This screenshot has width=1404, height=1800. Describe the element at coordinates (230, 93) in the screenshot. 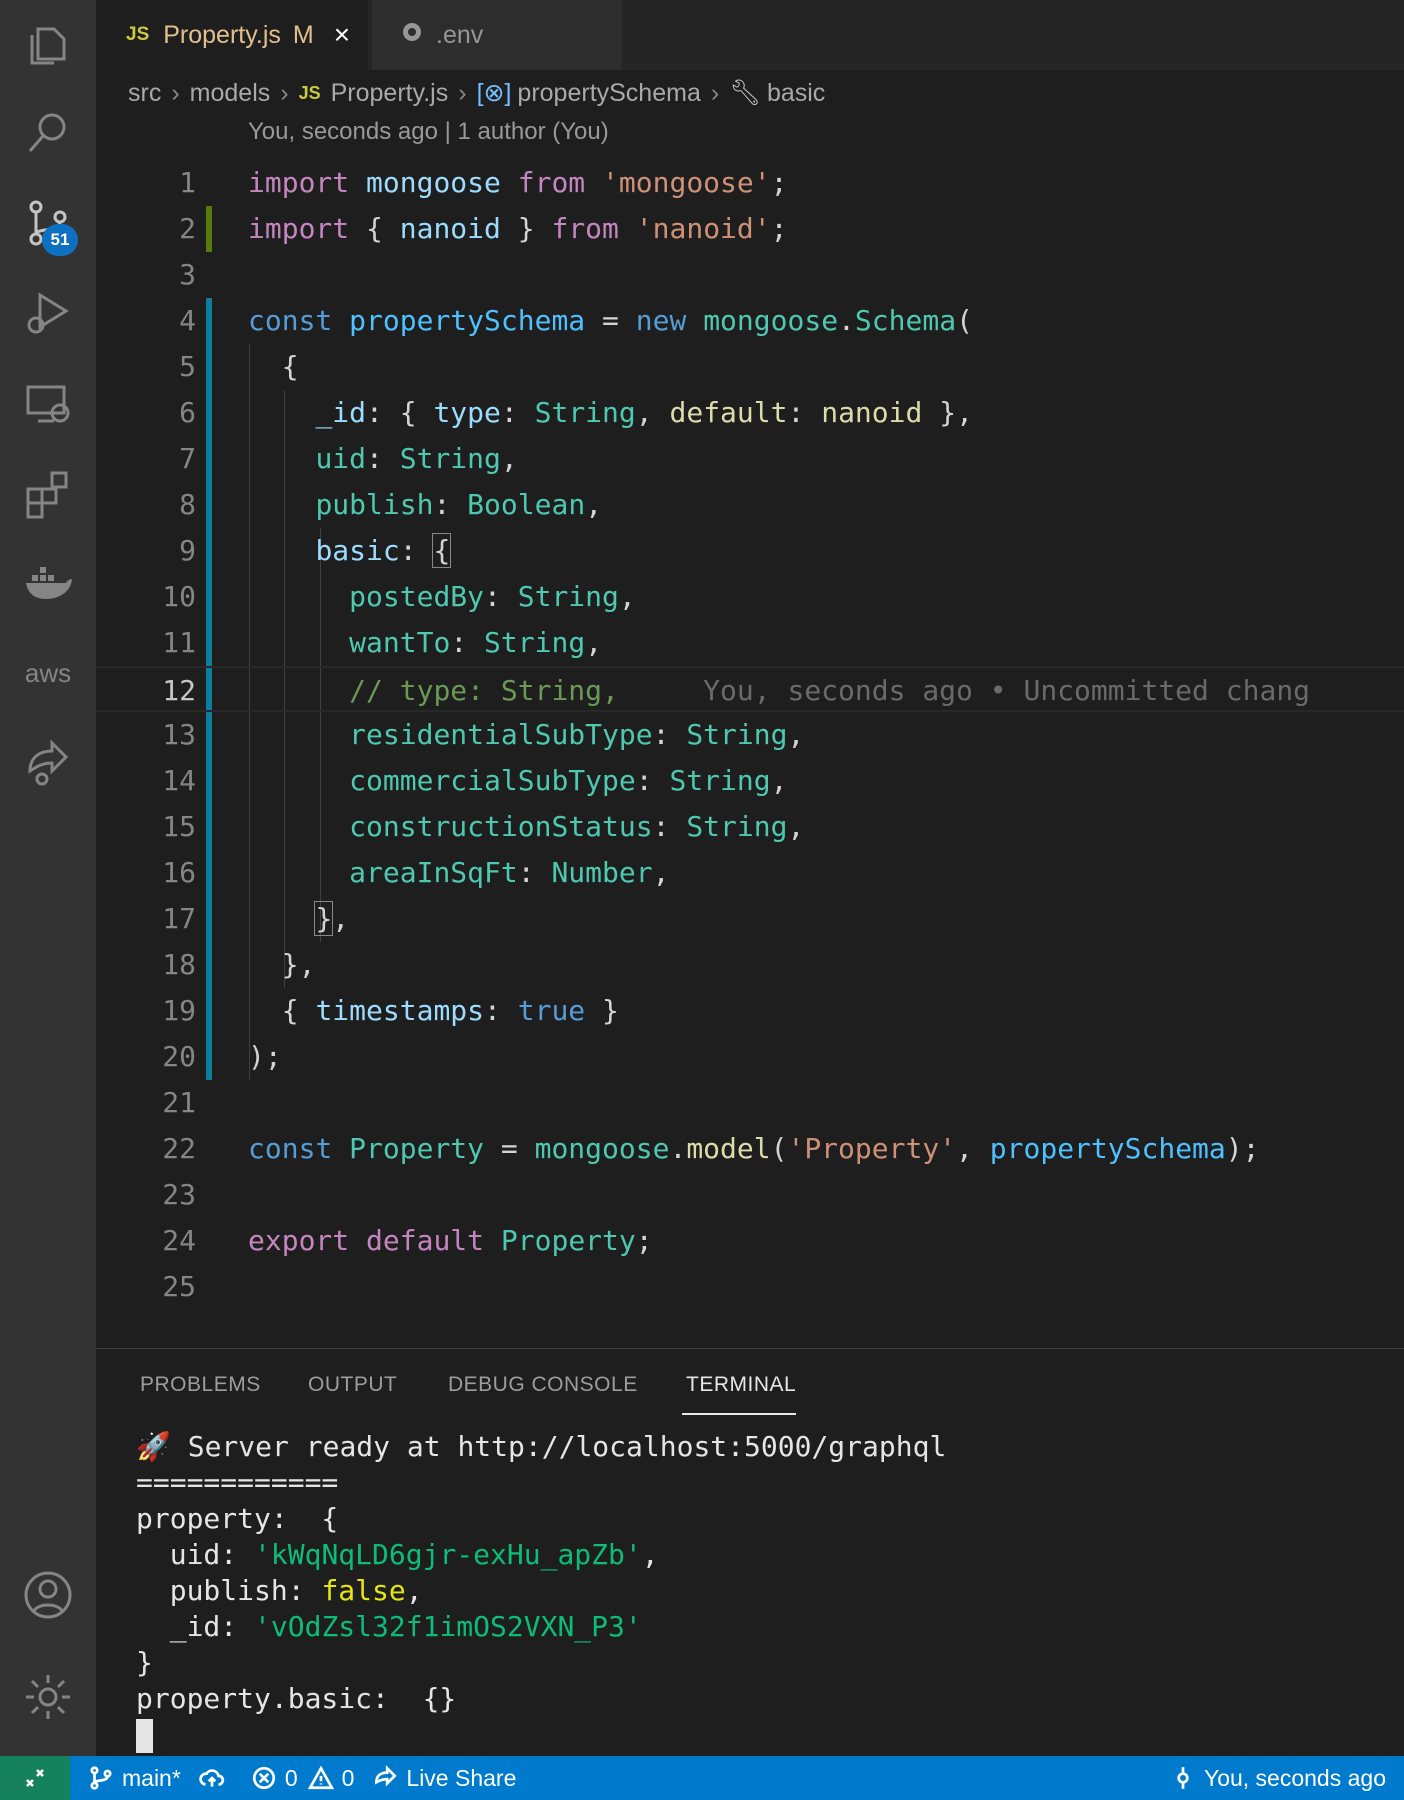

I see `breadcrumb-item: models` at that location.